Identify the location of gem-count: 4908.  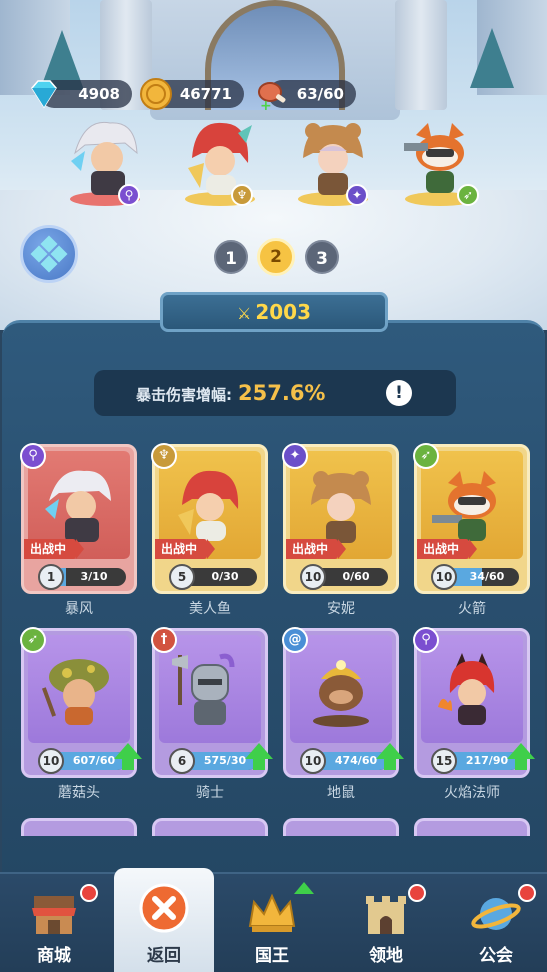
(99, 94).